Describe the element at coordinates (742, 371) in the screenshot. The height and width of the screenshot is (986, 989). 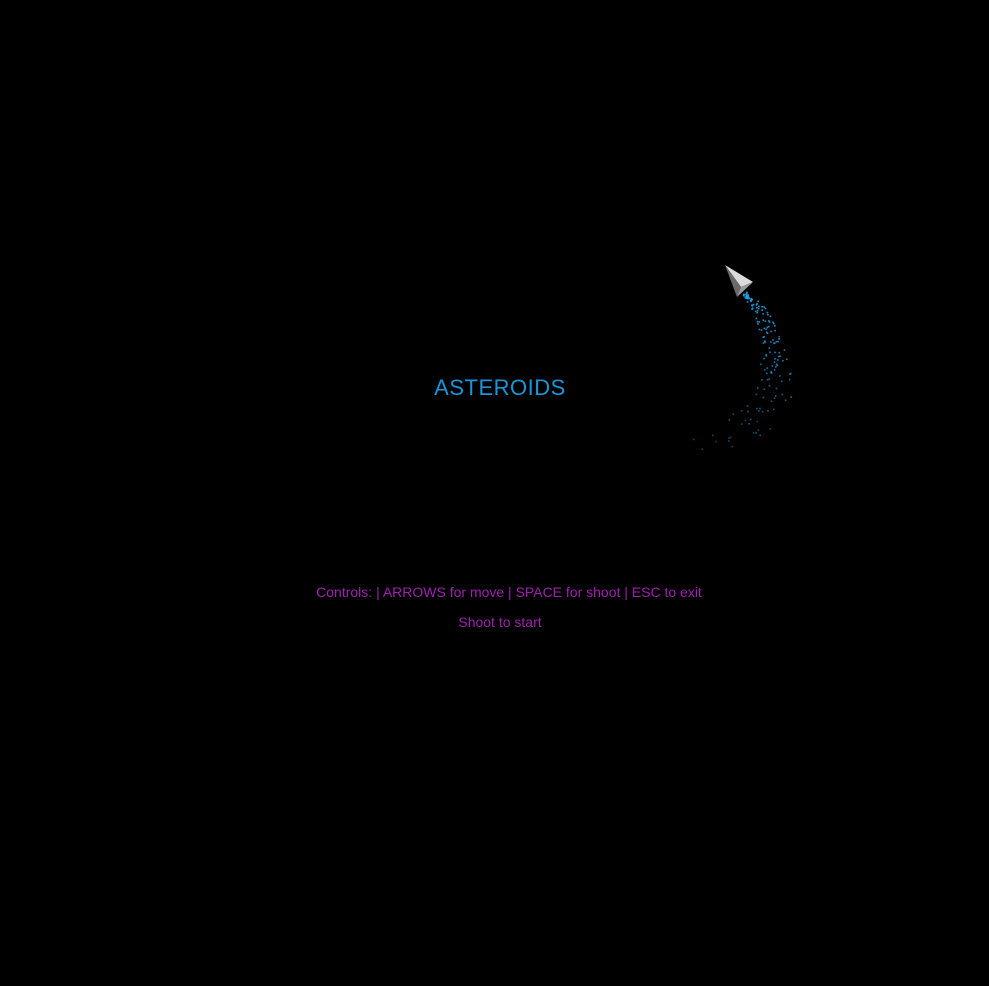
I see `exhaust-particles` at that location.